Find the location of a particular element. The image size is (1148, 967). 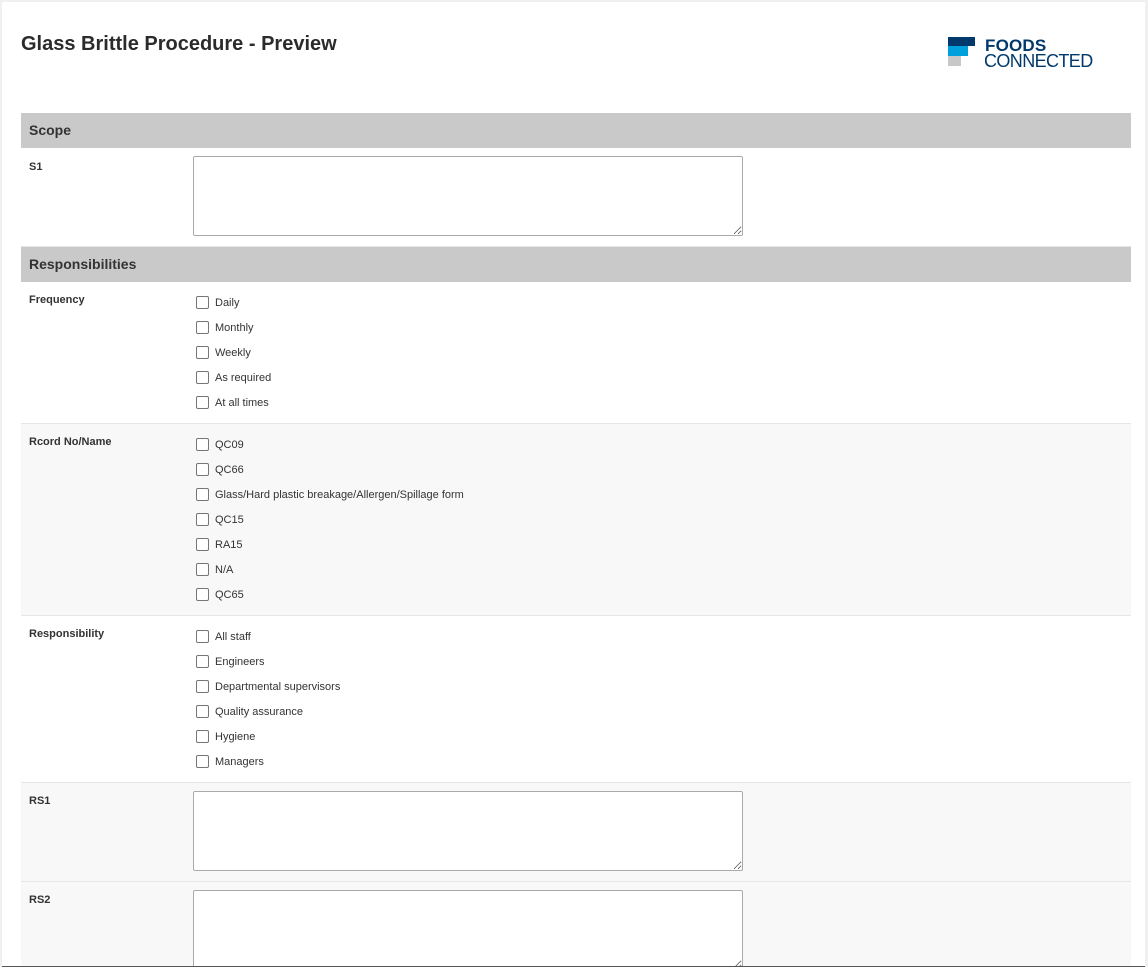

page-title: Glass Brittle Procedure - Preview is located at coordinates (179, 44).